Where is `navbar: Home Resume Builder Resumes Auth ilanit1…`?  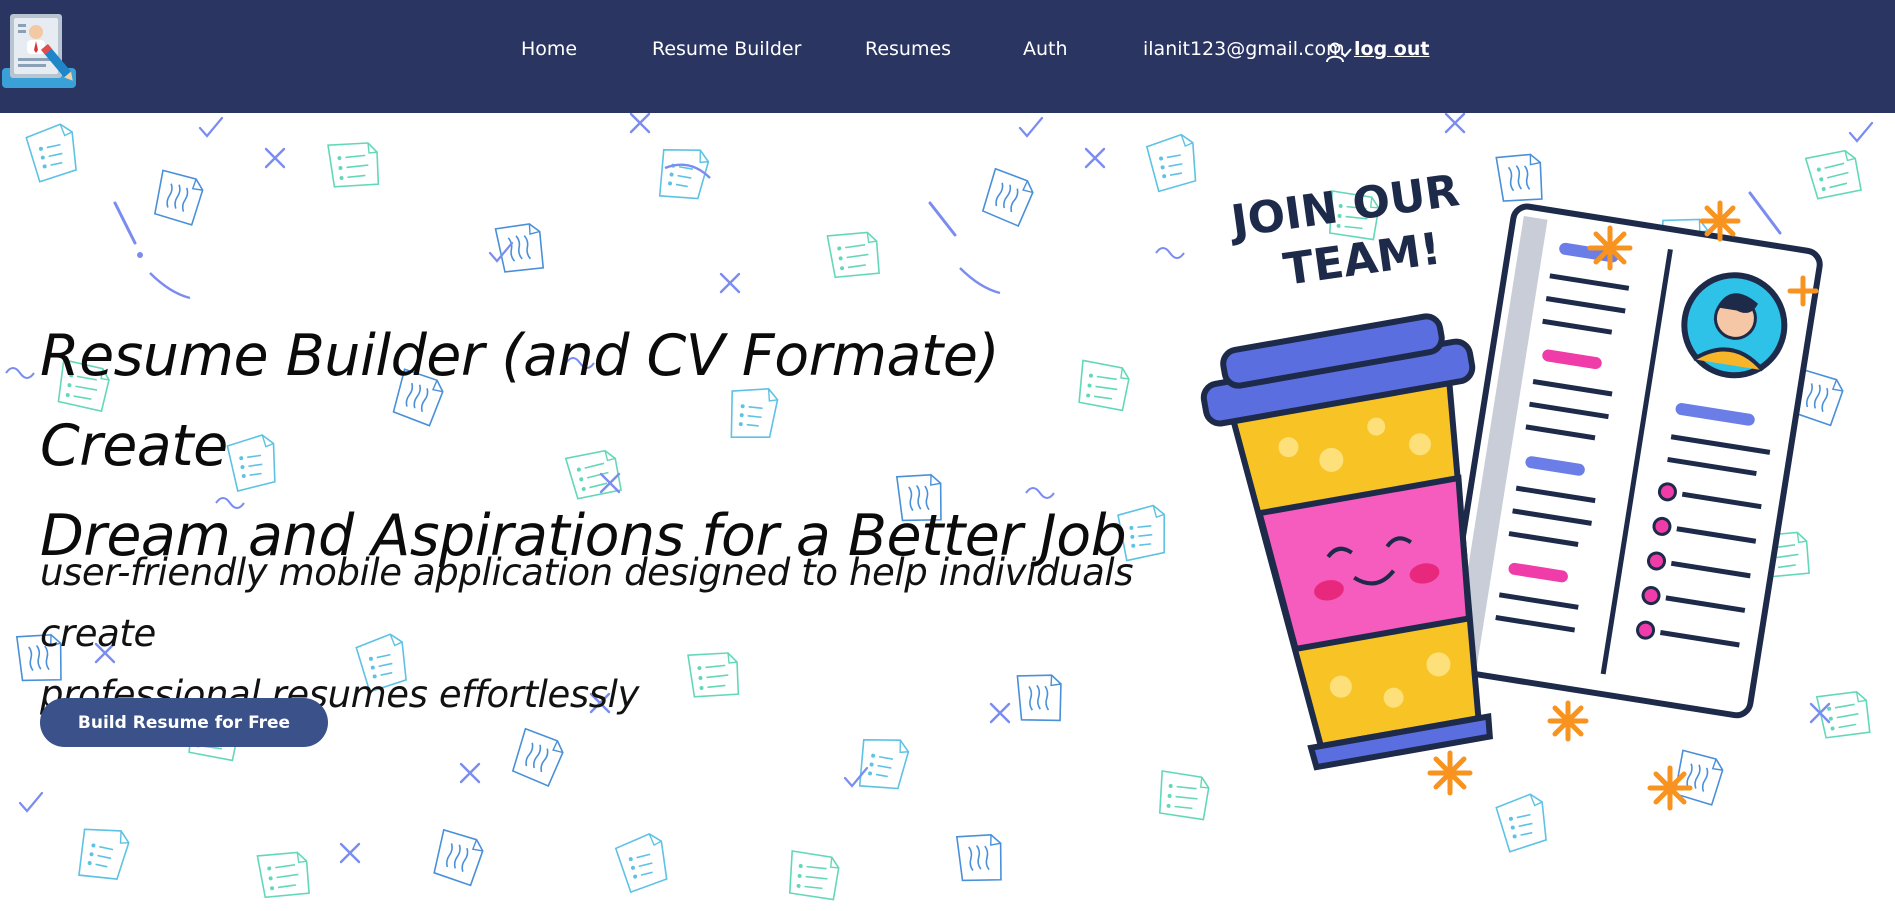
navbar: Home Resume Builder Resumes Auth ilanit1… is located at coordinates (947, 56).